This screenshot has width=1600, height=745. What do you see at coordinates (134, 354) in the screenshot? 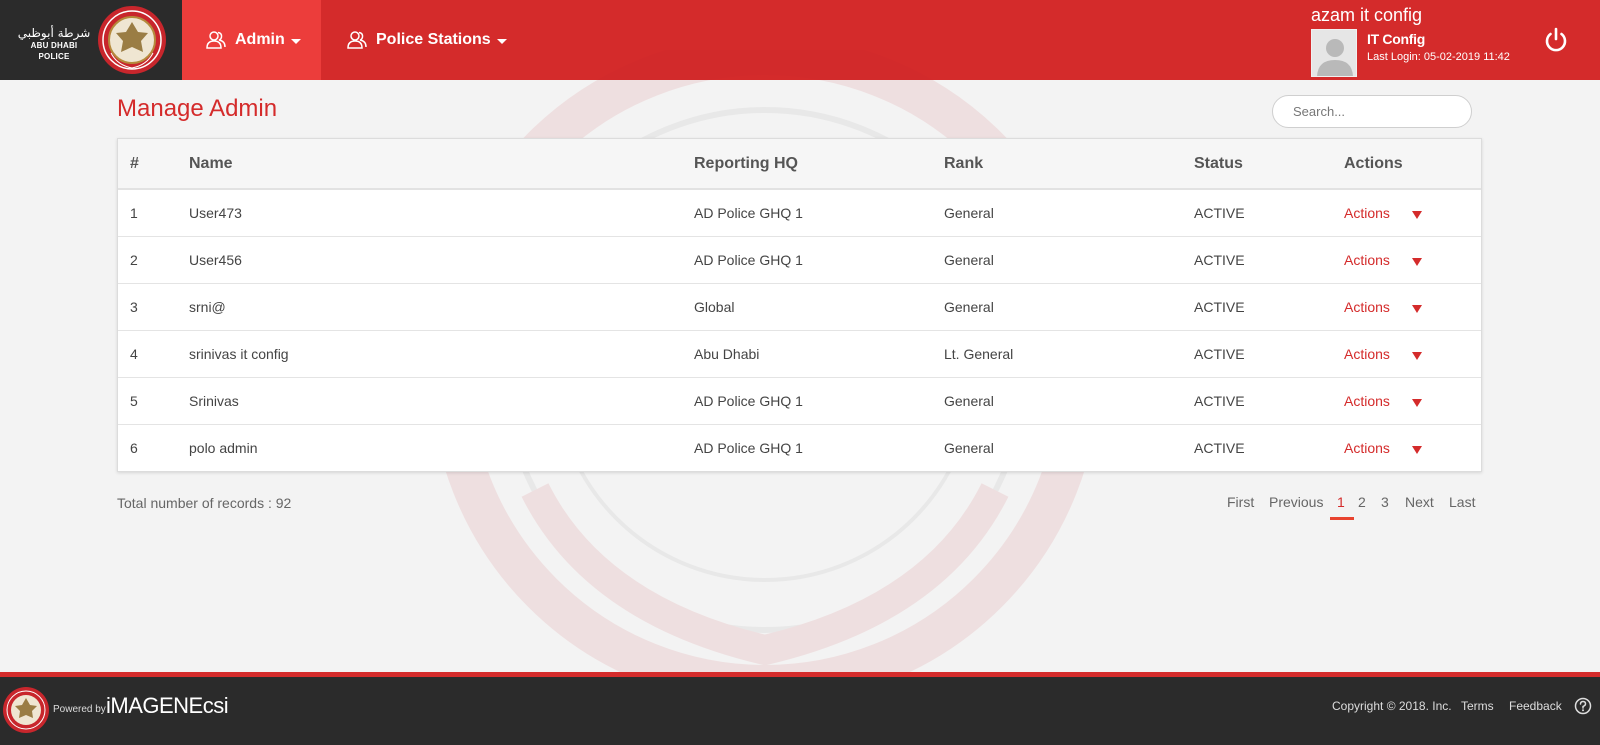
I see `row-number: 4` at bounding box center [134, 354].